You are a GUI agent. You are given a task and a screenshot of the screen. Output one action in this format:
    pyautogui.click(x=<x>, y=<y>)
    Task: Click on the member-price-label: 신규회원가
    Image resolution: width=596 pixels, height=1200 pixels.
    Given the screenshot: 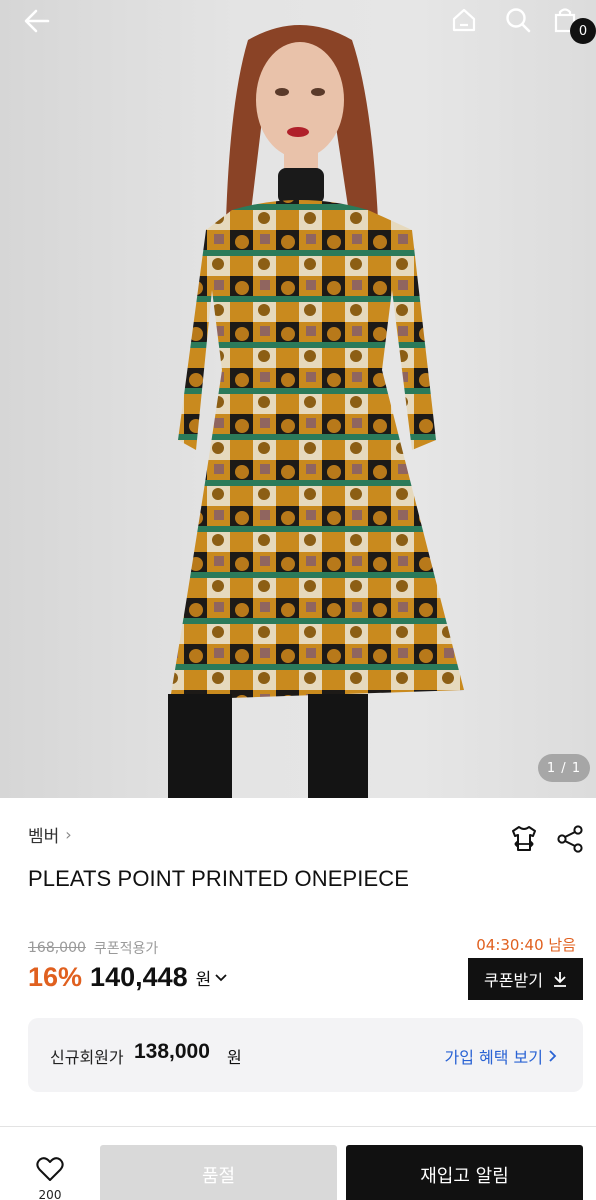 What is the action you would take?
    pyautogui.click(x=87, y=1057)
    